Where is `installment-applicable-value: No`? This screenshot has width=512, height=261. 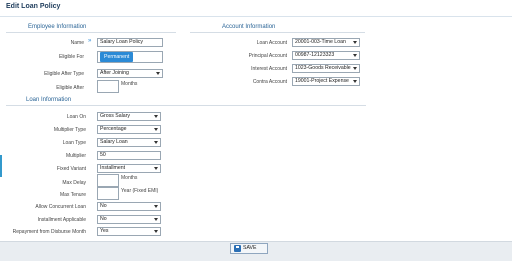 installment-applicable-value: No is located at coordinates (103, 219).